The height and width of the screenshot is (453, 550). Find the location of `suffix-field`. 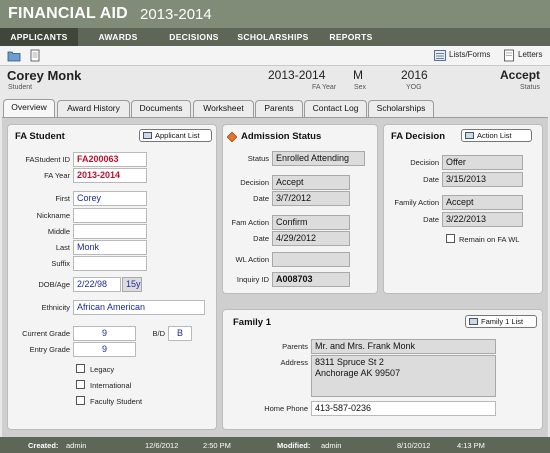

suffix-field is located at coordinates (110, 263).